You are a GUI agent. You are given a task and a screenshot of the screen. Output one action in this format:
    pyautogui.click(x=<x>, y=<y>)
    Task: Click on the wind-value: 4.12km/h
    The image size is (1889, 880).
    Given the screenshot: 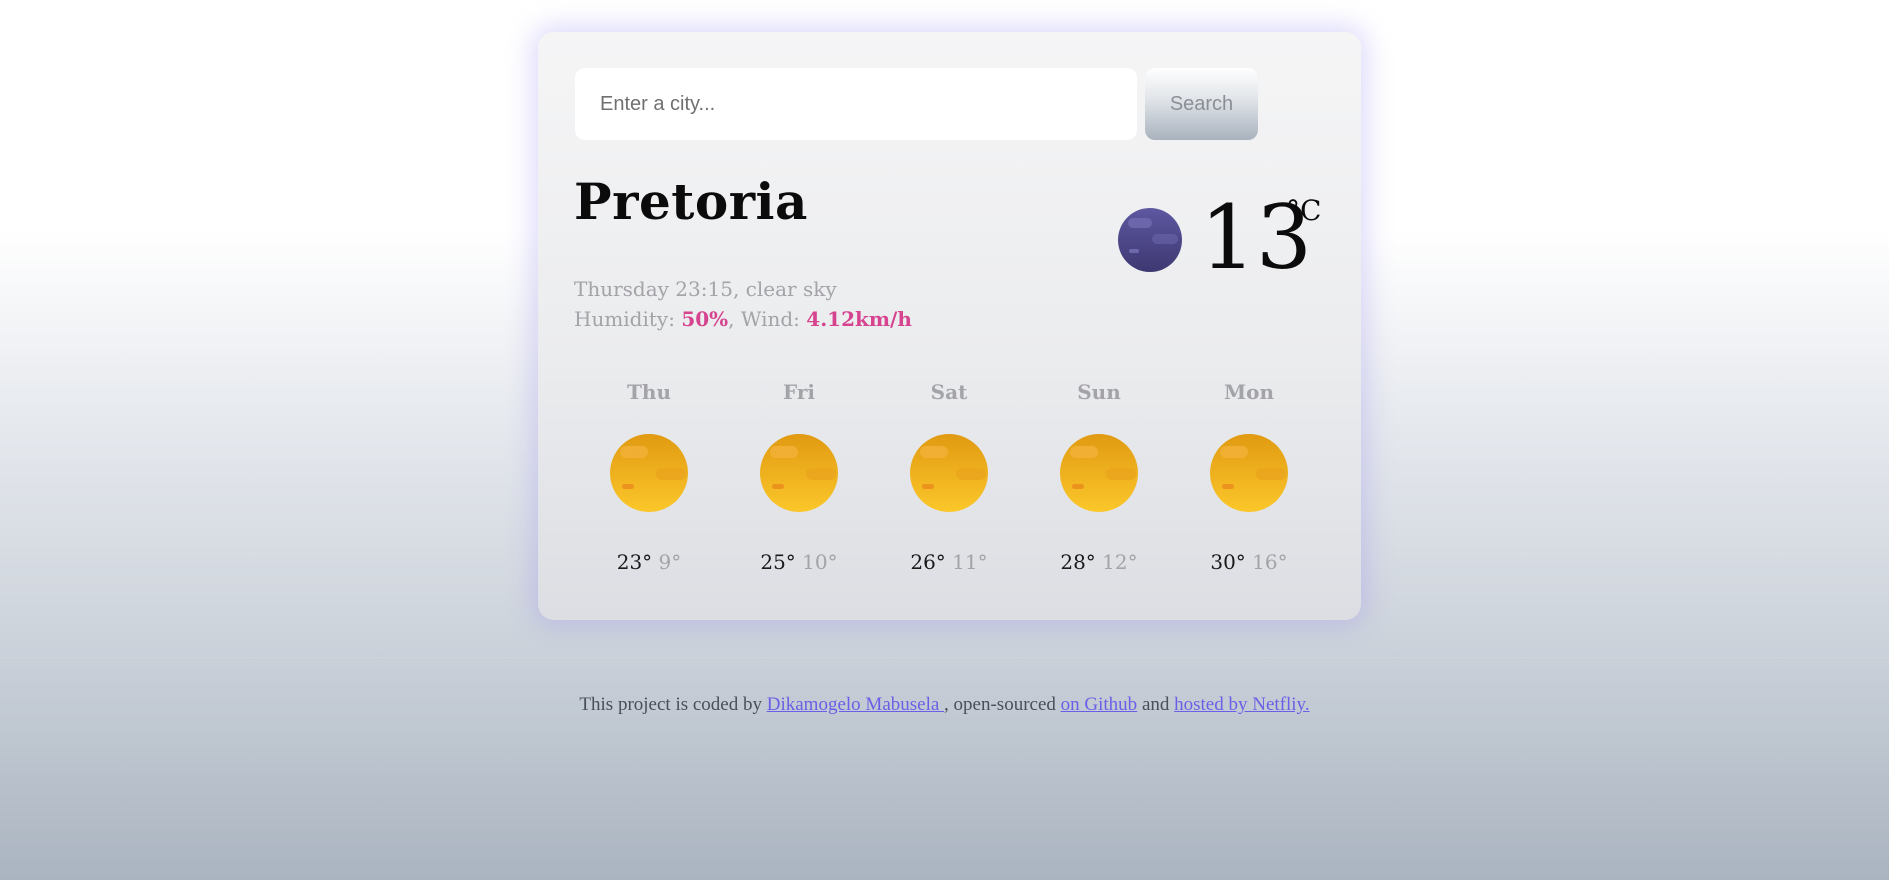 What is the action you would take?
    pyautogui.click(x=859, y=319)
    